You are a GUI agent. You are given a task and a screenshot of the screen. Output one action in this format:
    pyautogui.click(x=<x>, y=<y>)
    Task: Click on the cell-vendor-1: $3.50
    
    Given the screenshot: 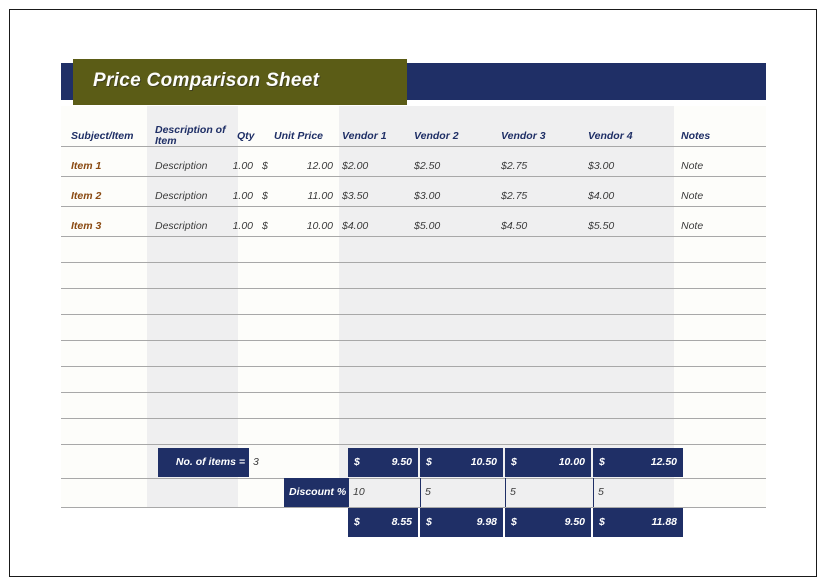 What is the action you would take?
    pyautogui.click(x=355, y=196)
    